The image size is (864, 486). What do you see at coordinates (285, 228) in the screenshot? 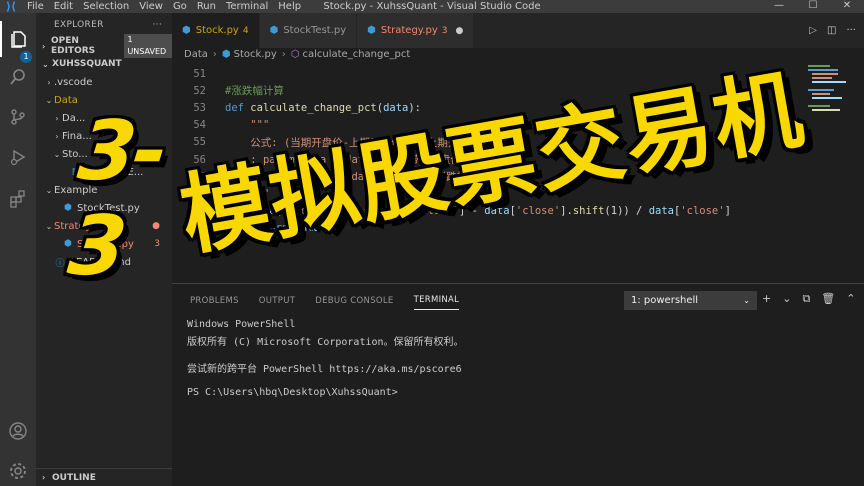
I see `code-text: return data` at bounding box center [285, 228].